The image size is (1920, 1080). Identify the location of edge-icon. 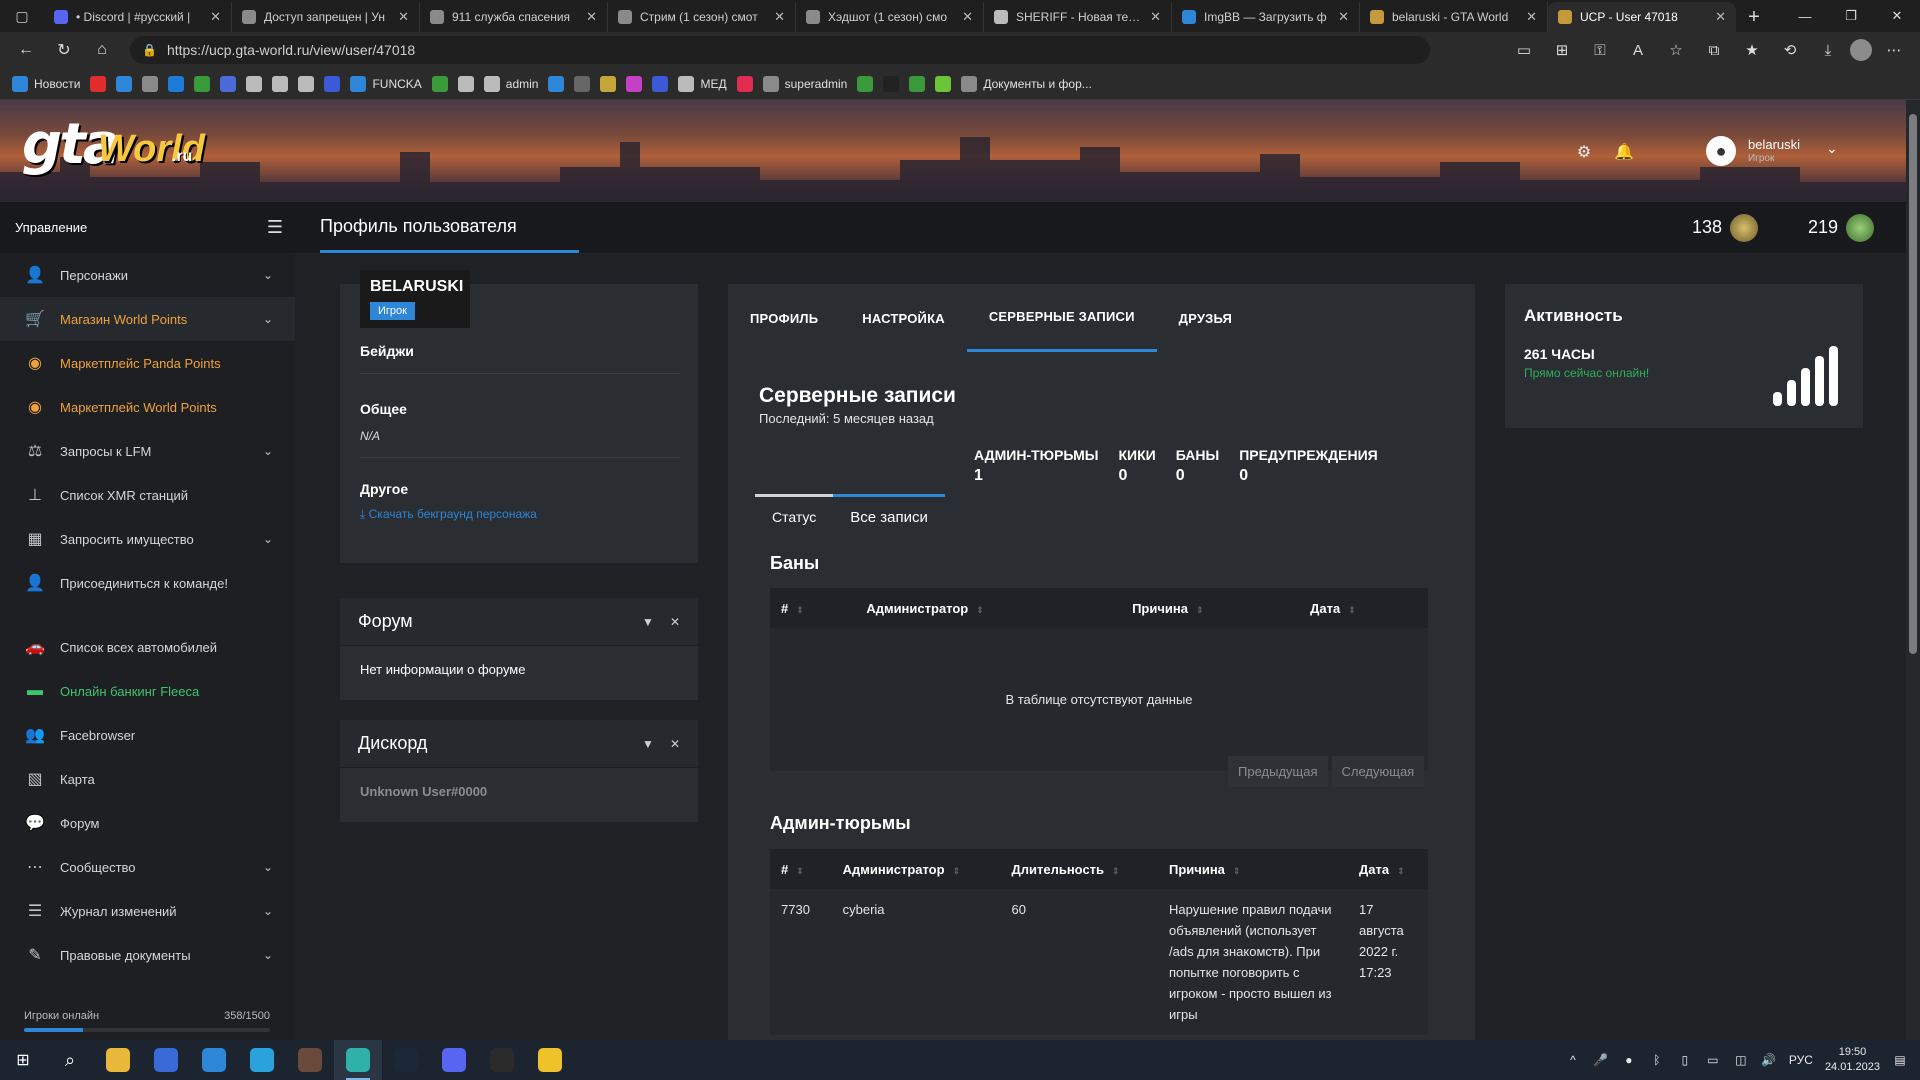
(358, 1060).